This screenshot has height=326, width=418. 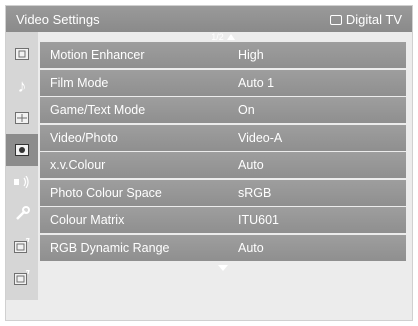 I want to click on setting-row-motion-enhancer: Motion Enhancer High, so click(x=223, y=55).